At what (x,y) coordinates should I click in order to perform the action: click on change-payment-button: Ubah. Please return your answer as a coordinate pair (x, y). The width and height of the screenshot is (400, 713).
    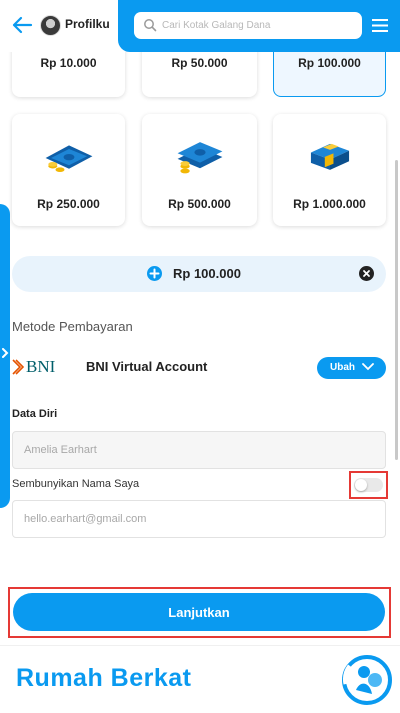
    Looking at the image, I should click on (351, 368).